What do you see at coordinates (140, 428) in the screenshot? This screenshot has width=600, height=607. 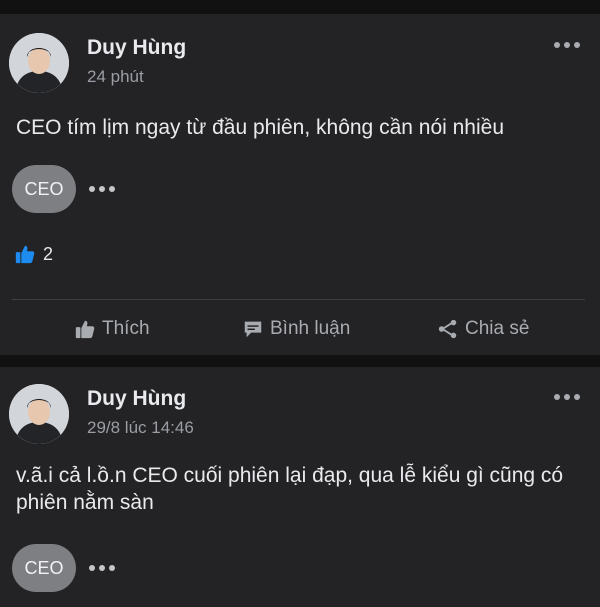 I see `post-time: 29/8 lúc 14:46` at bounding box center [140, 428].